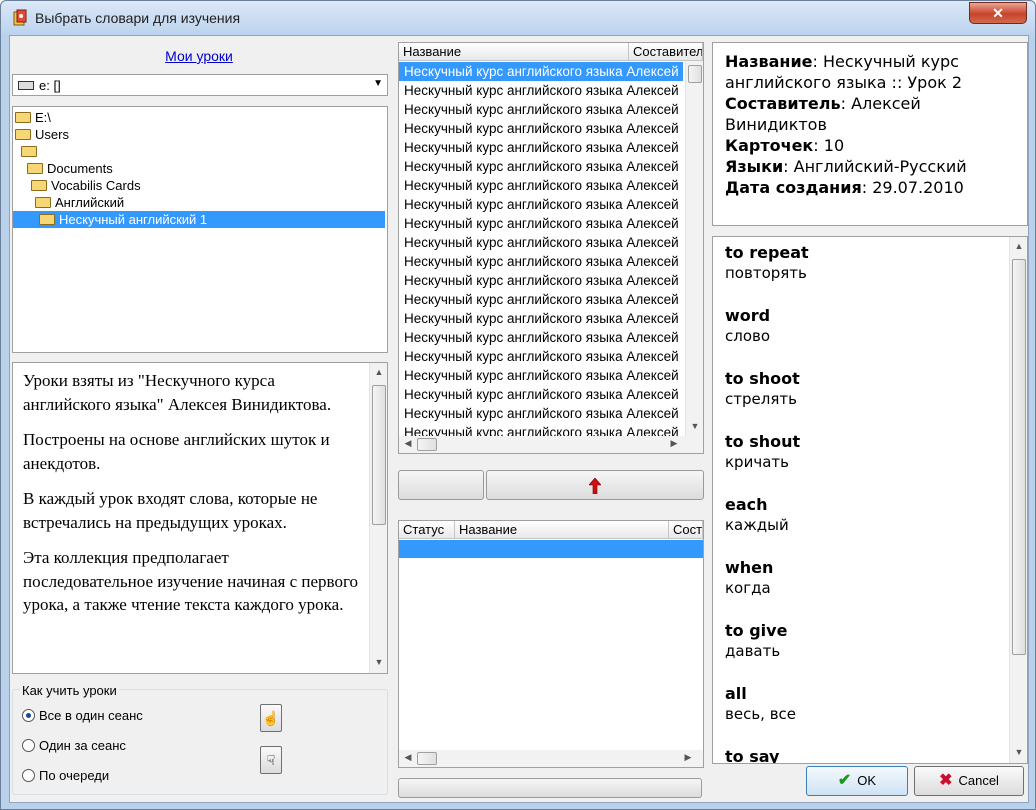 The height and width of the screenshot is (810, 1036). What do you see at coordinates (761, 714) in the screenshot?
I see `word-translation: весь, все` at bounding box center [761, 714].